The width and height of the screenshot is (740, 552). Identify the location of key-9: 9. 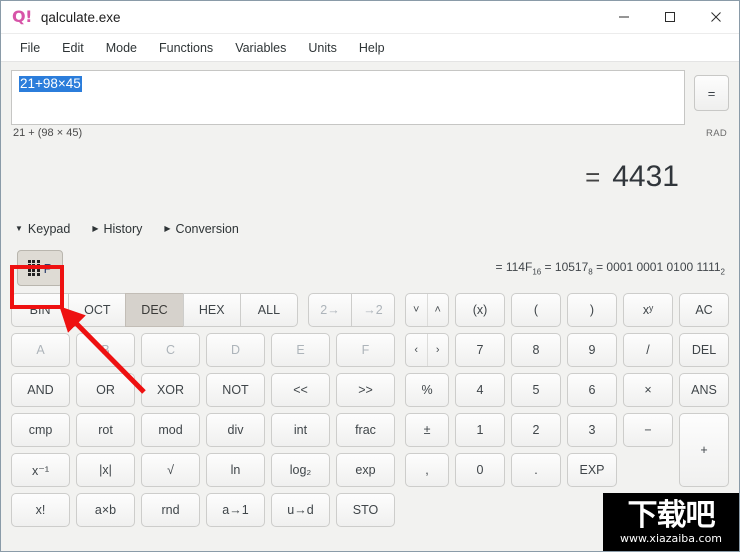
(592, 350).